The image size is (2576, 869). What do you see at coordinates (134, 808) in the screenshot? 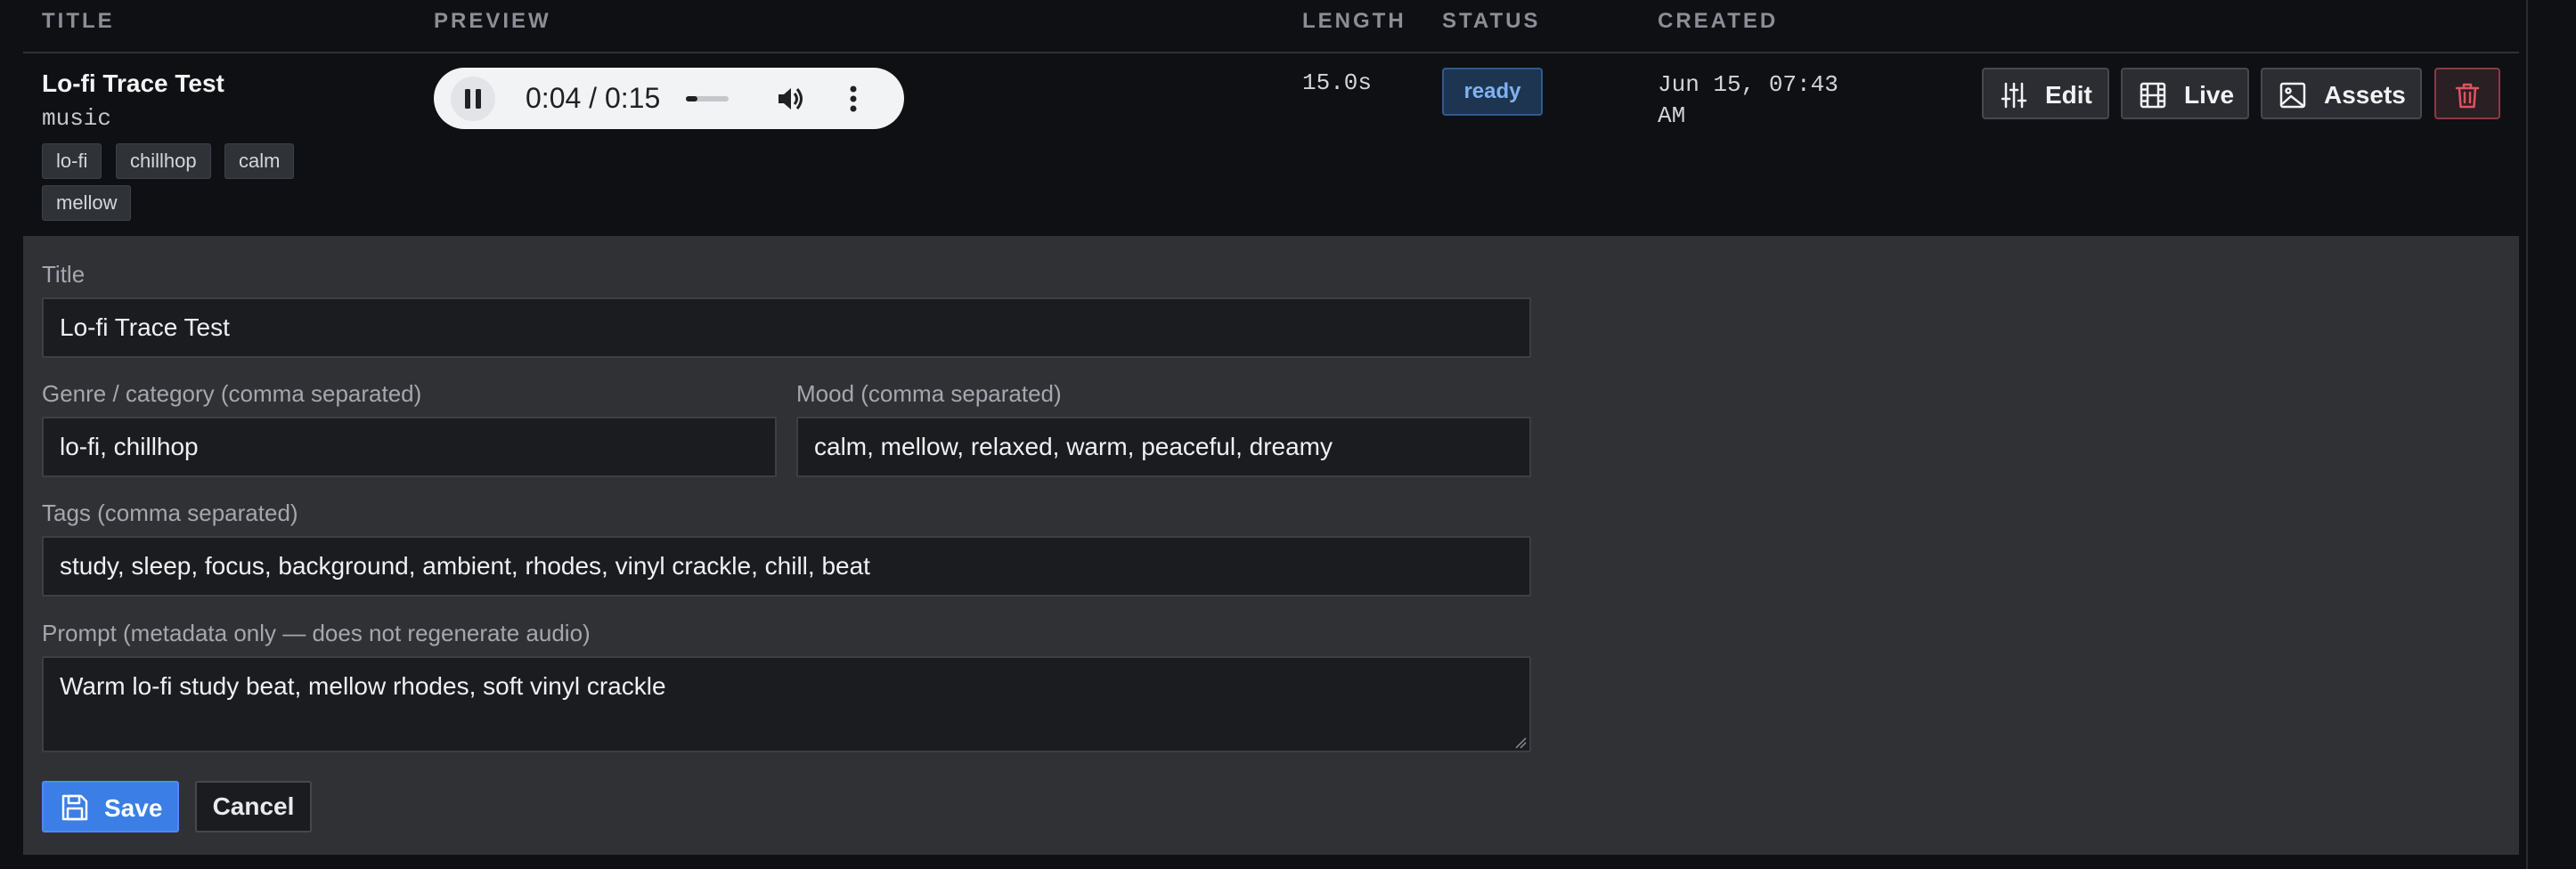
I see `save-button-label: Save` at bounding box center [134, 808].